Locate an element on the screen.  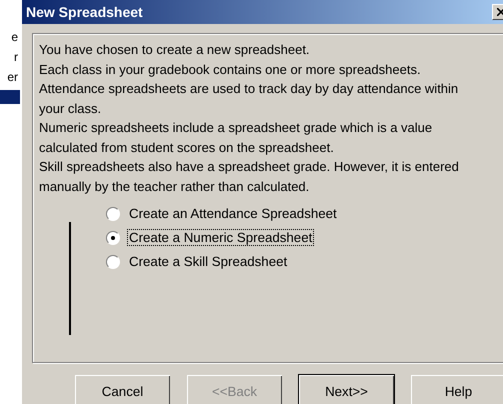
info-text: Attendance spreadsheets are used to track day by day attendance within your class. is located at coordinates (249, 99).